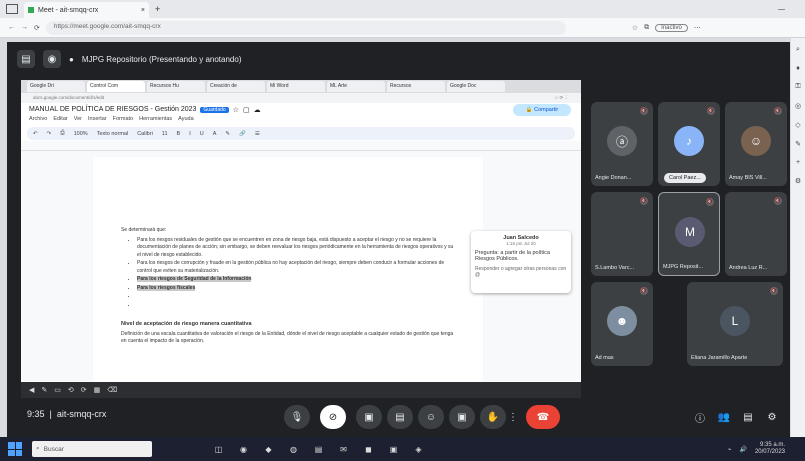 The height and width of the screenshot is (461, 805). Describe the element at coordinates (476, 86) in the screenshot. I see `doc-browser-tab: Google Doc` at that location.